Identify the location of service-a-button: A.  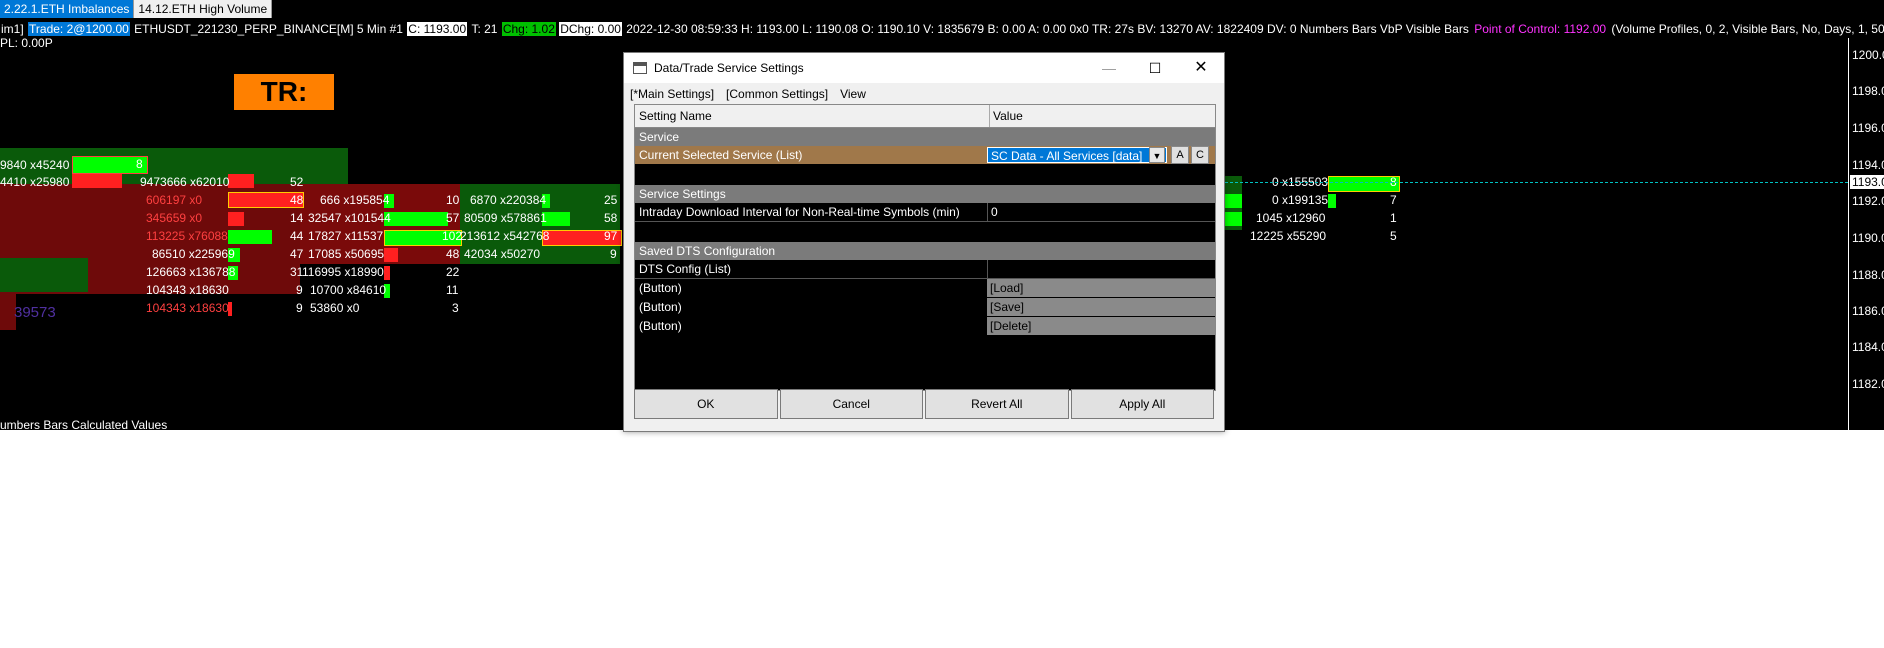
(1180, 155).